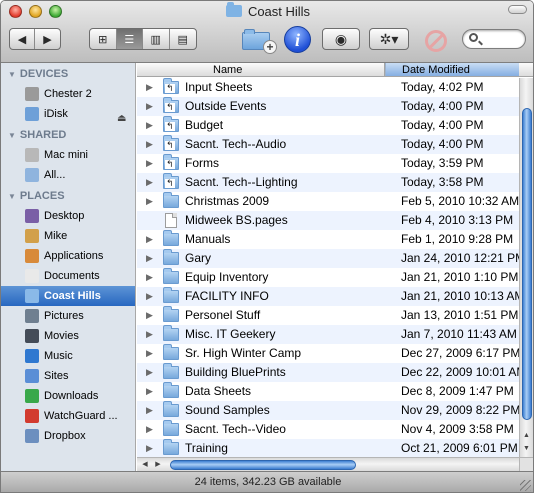 This screenshot has height=493, width=534. I want to click on file-row: Midweek BS.pages Feb 4, 2010 3:13 PM, so click(328, 220).